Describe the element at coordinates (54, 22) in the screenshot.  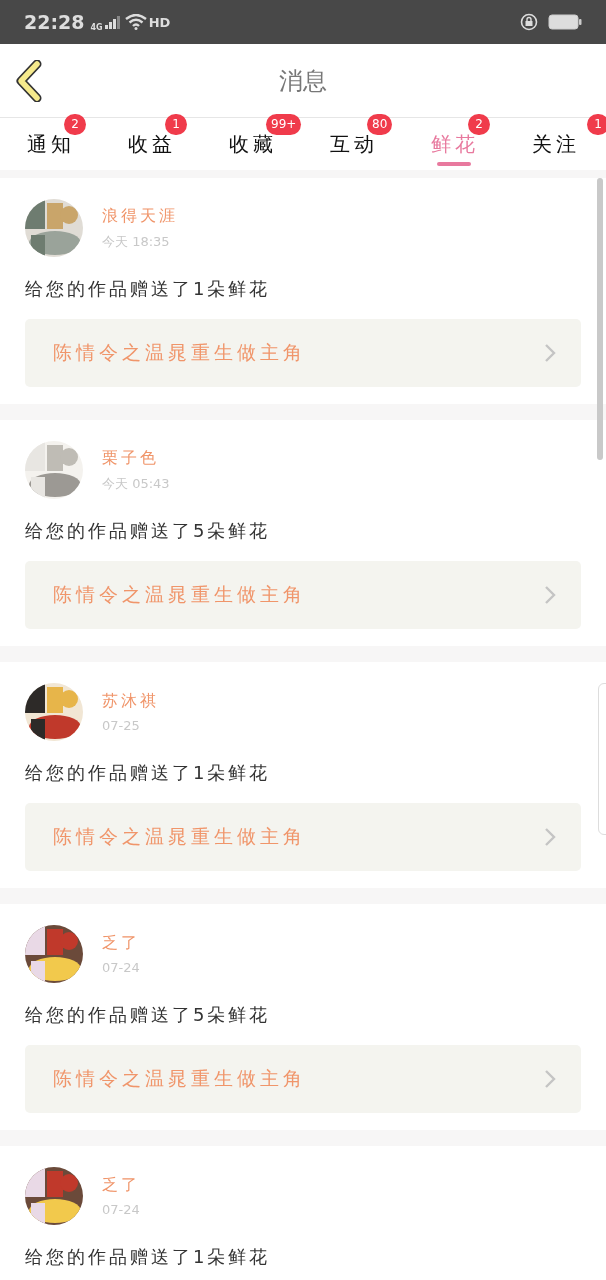
I see `clock-time: 22:28` at that location.